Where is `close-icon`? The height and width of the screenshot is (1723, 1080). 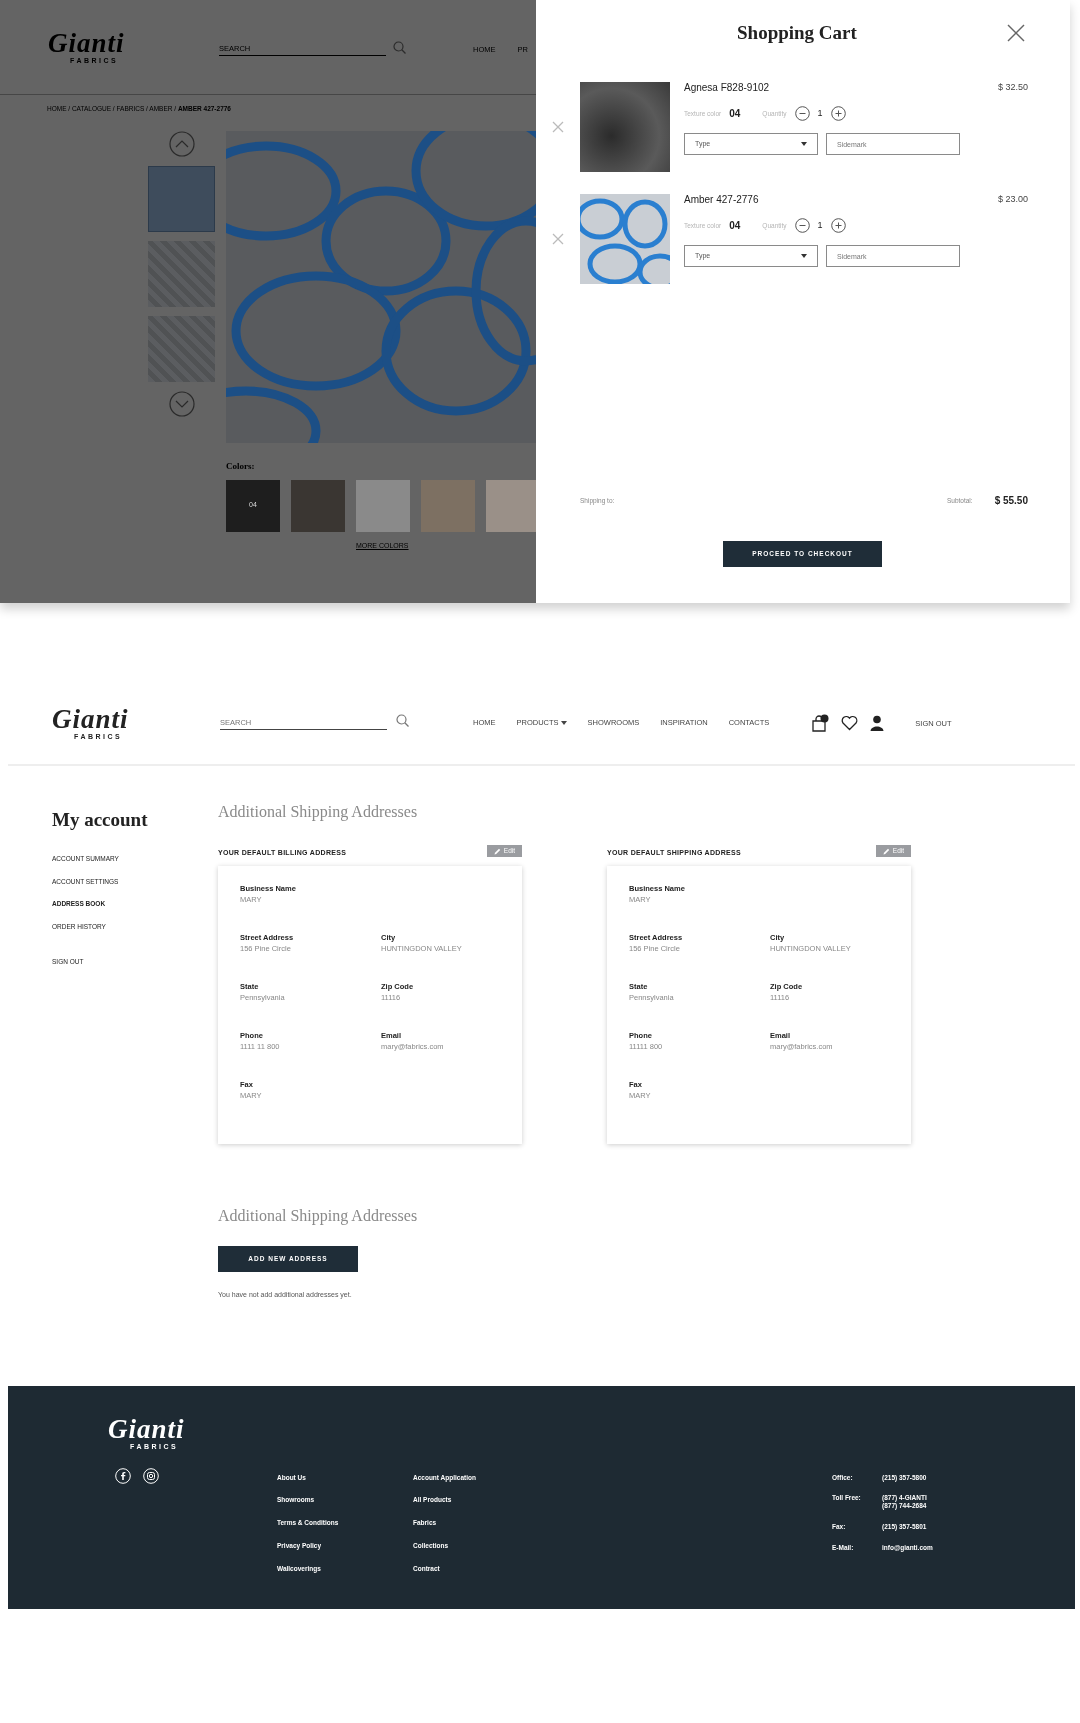 close-icon is located at coordinates (1016, 33).